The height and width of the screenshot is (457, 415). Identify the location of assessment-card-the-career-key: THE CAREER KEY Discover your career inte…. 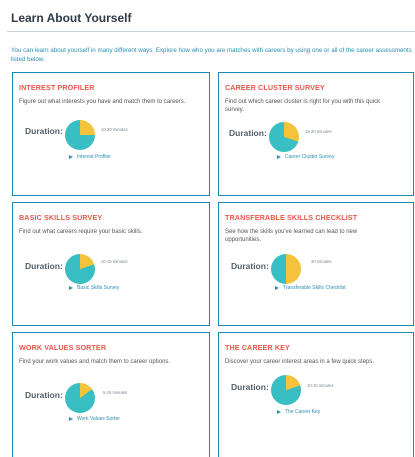
(316, 394).